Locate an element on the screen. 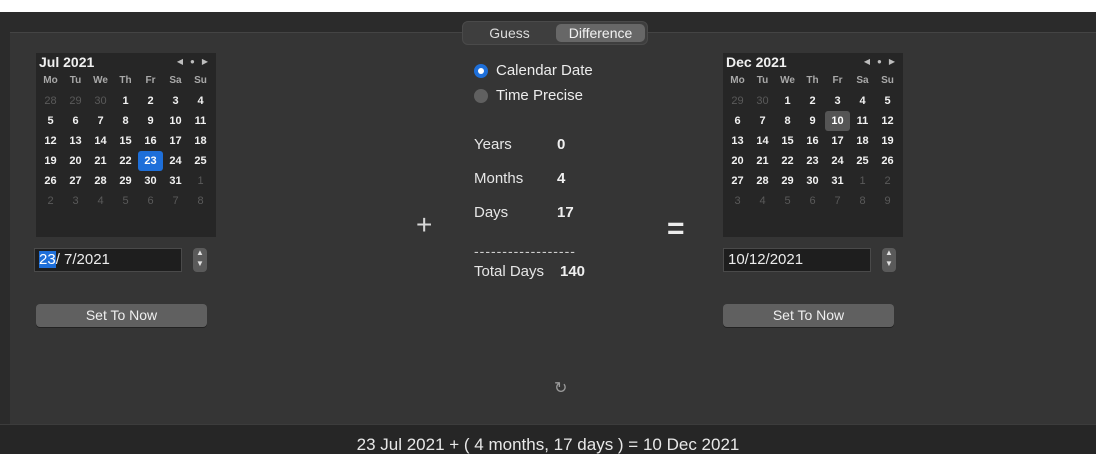  option-calendar-date: Calendar Date is located at coordinates (533, 70).